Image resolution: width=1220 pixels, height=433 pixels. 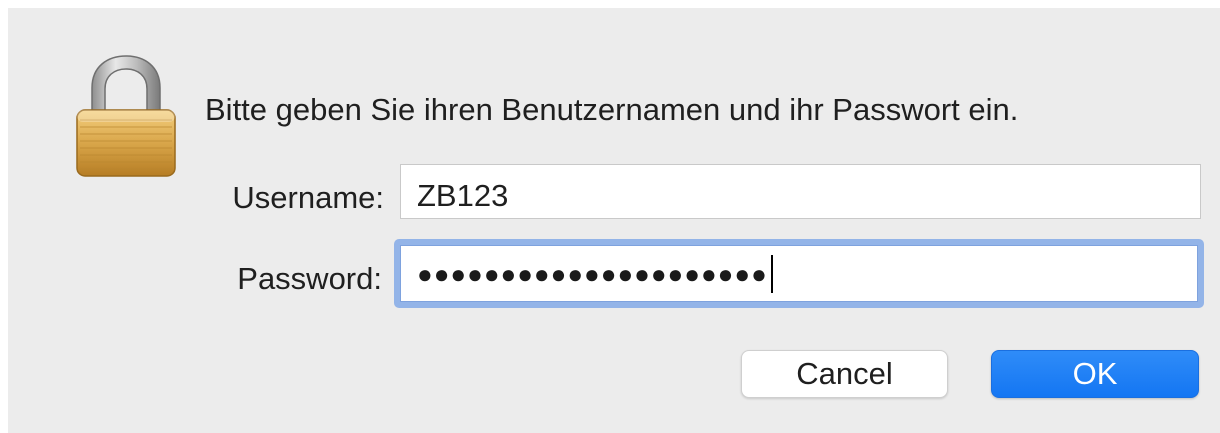 What do you see at coordinates (308, 197) in the screenshot?
I see `username-label: Username:` at bounding box center [308, 197].